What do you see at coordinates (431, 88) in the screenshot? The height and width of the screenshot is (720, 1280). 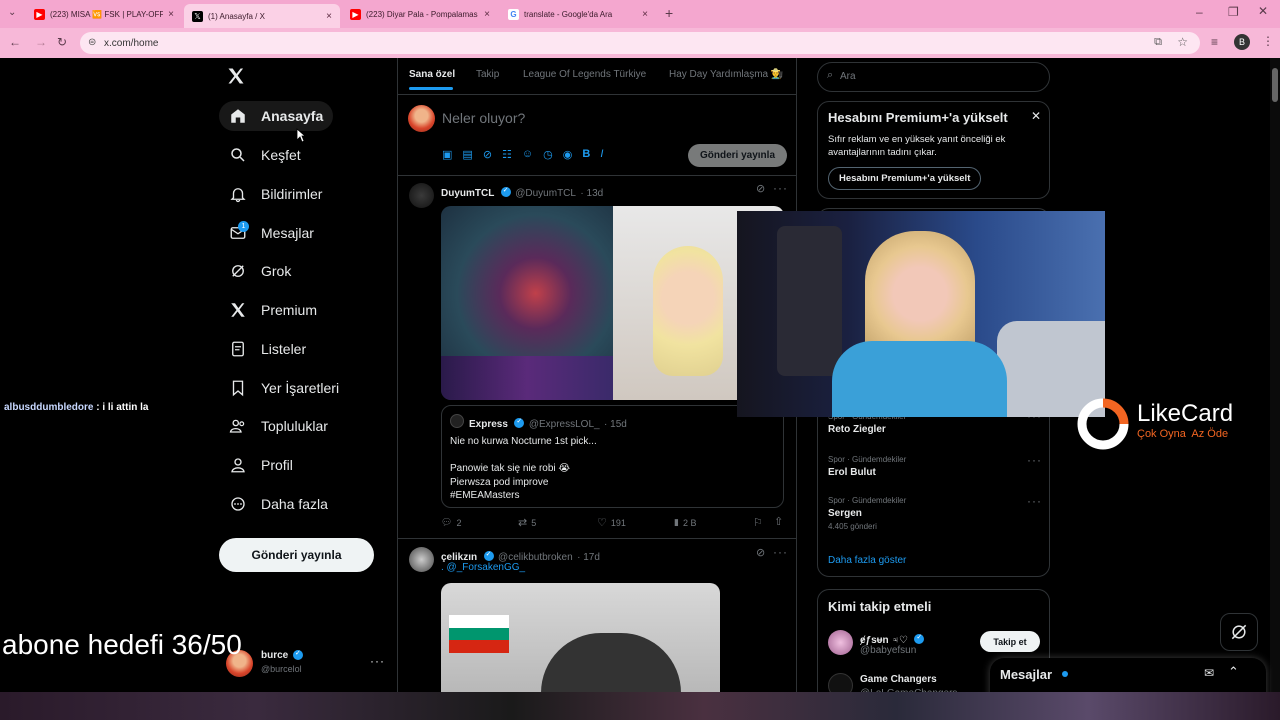 I see `active-tab-indicator` at bounding box center [431, 88].